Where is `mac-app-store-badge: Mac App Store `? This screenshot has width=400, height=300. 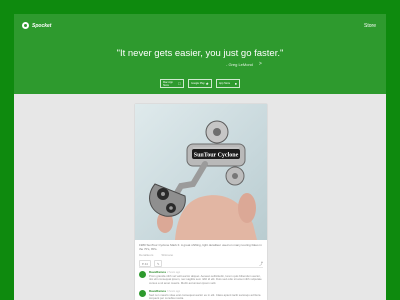
mac-app-store-badge: Mac App Store  is located at coordinates (172, 83).